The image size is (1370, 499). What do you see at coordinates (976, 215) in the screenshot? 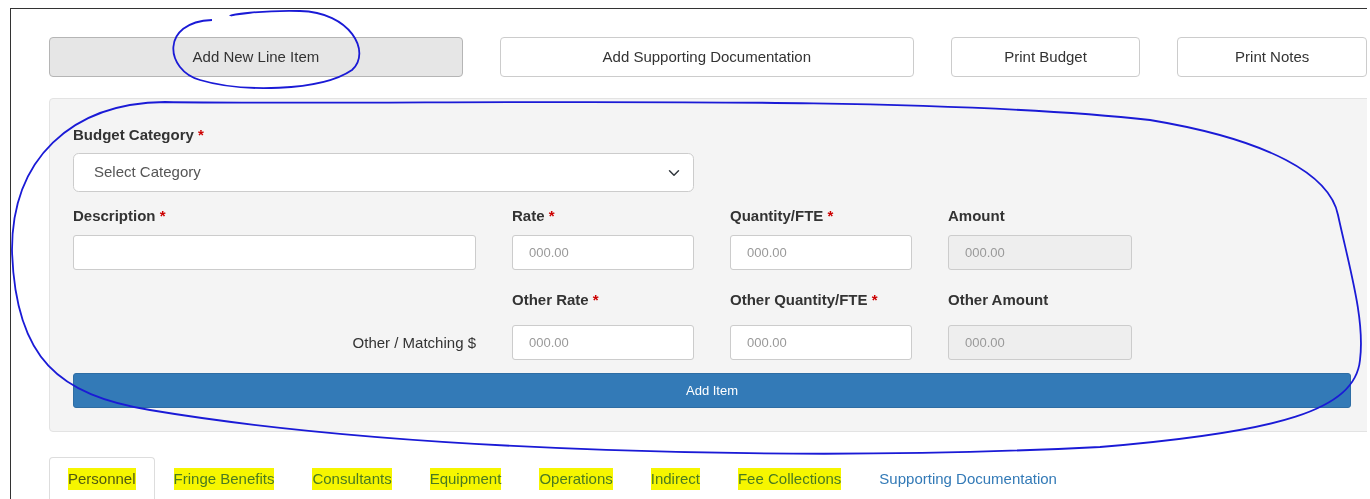
I see `field-label: Amount` at bounding box center [976, 215].